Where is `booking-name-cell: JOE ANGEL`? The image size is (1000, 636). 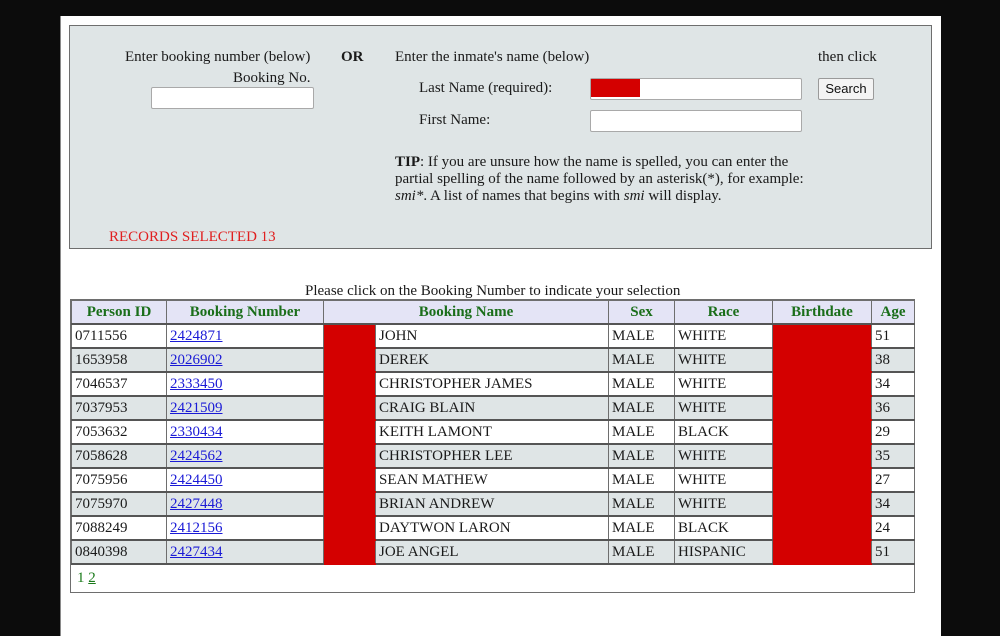
booking-name-cell: JOE ANGEL is located at coordinates (492, 552).